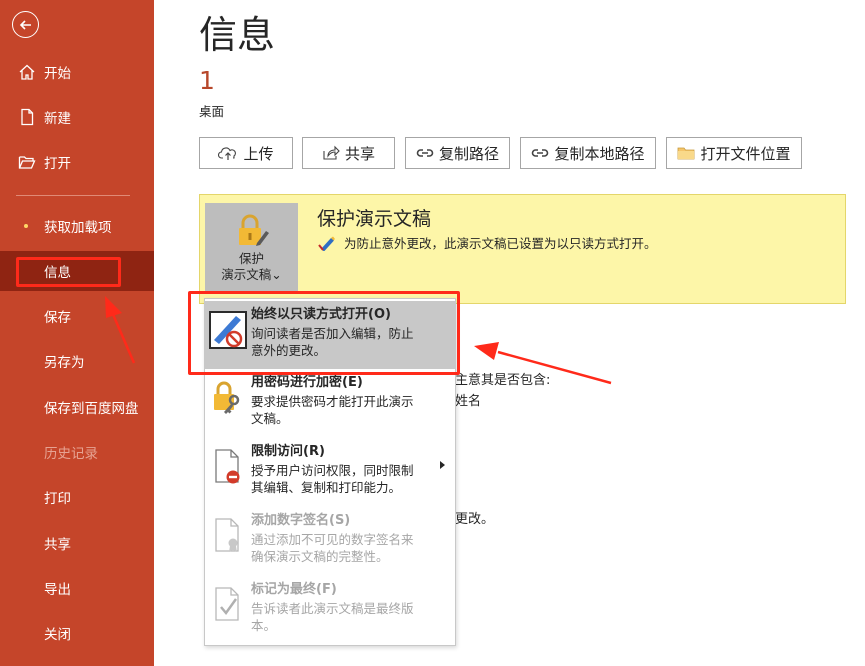  What do you see at coordinates (475, 519) in the screenshot?
I see `inspect-text-fragment: 更改。` at bounding box center [475, 519].